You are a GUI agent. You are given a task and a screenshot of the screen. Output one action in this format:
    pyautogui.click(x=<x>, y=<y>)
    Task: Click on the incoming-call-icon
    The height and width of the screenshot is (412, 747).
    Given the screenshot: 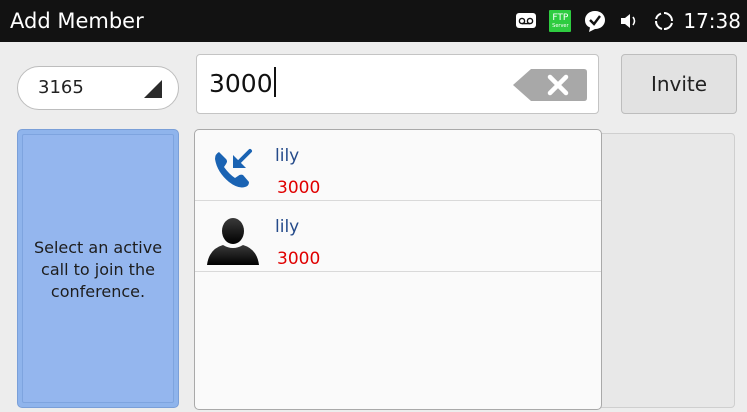 What is the action you would take?
    pyautogui.click(x=233, y=168)
    